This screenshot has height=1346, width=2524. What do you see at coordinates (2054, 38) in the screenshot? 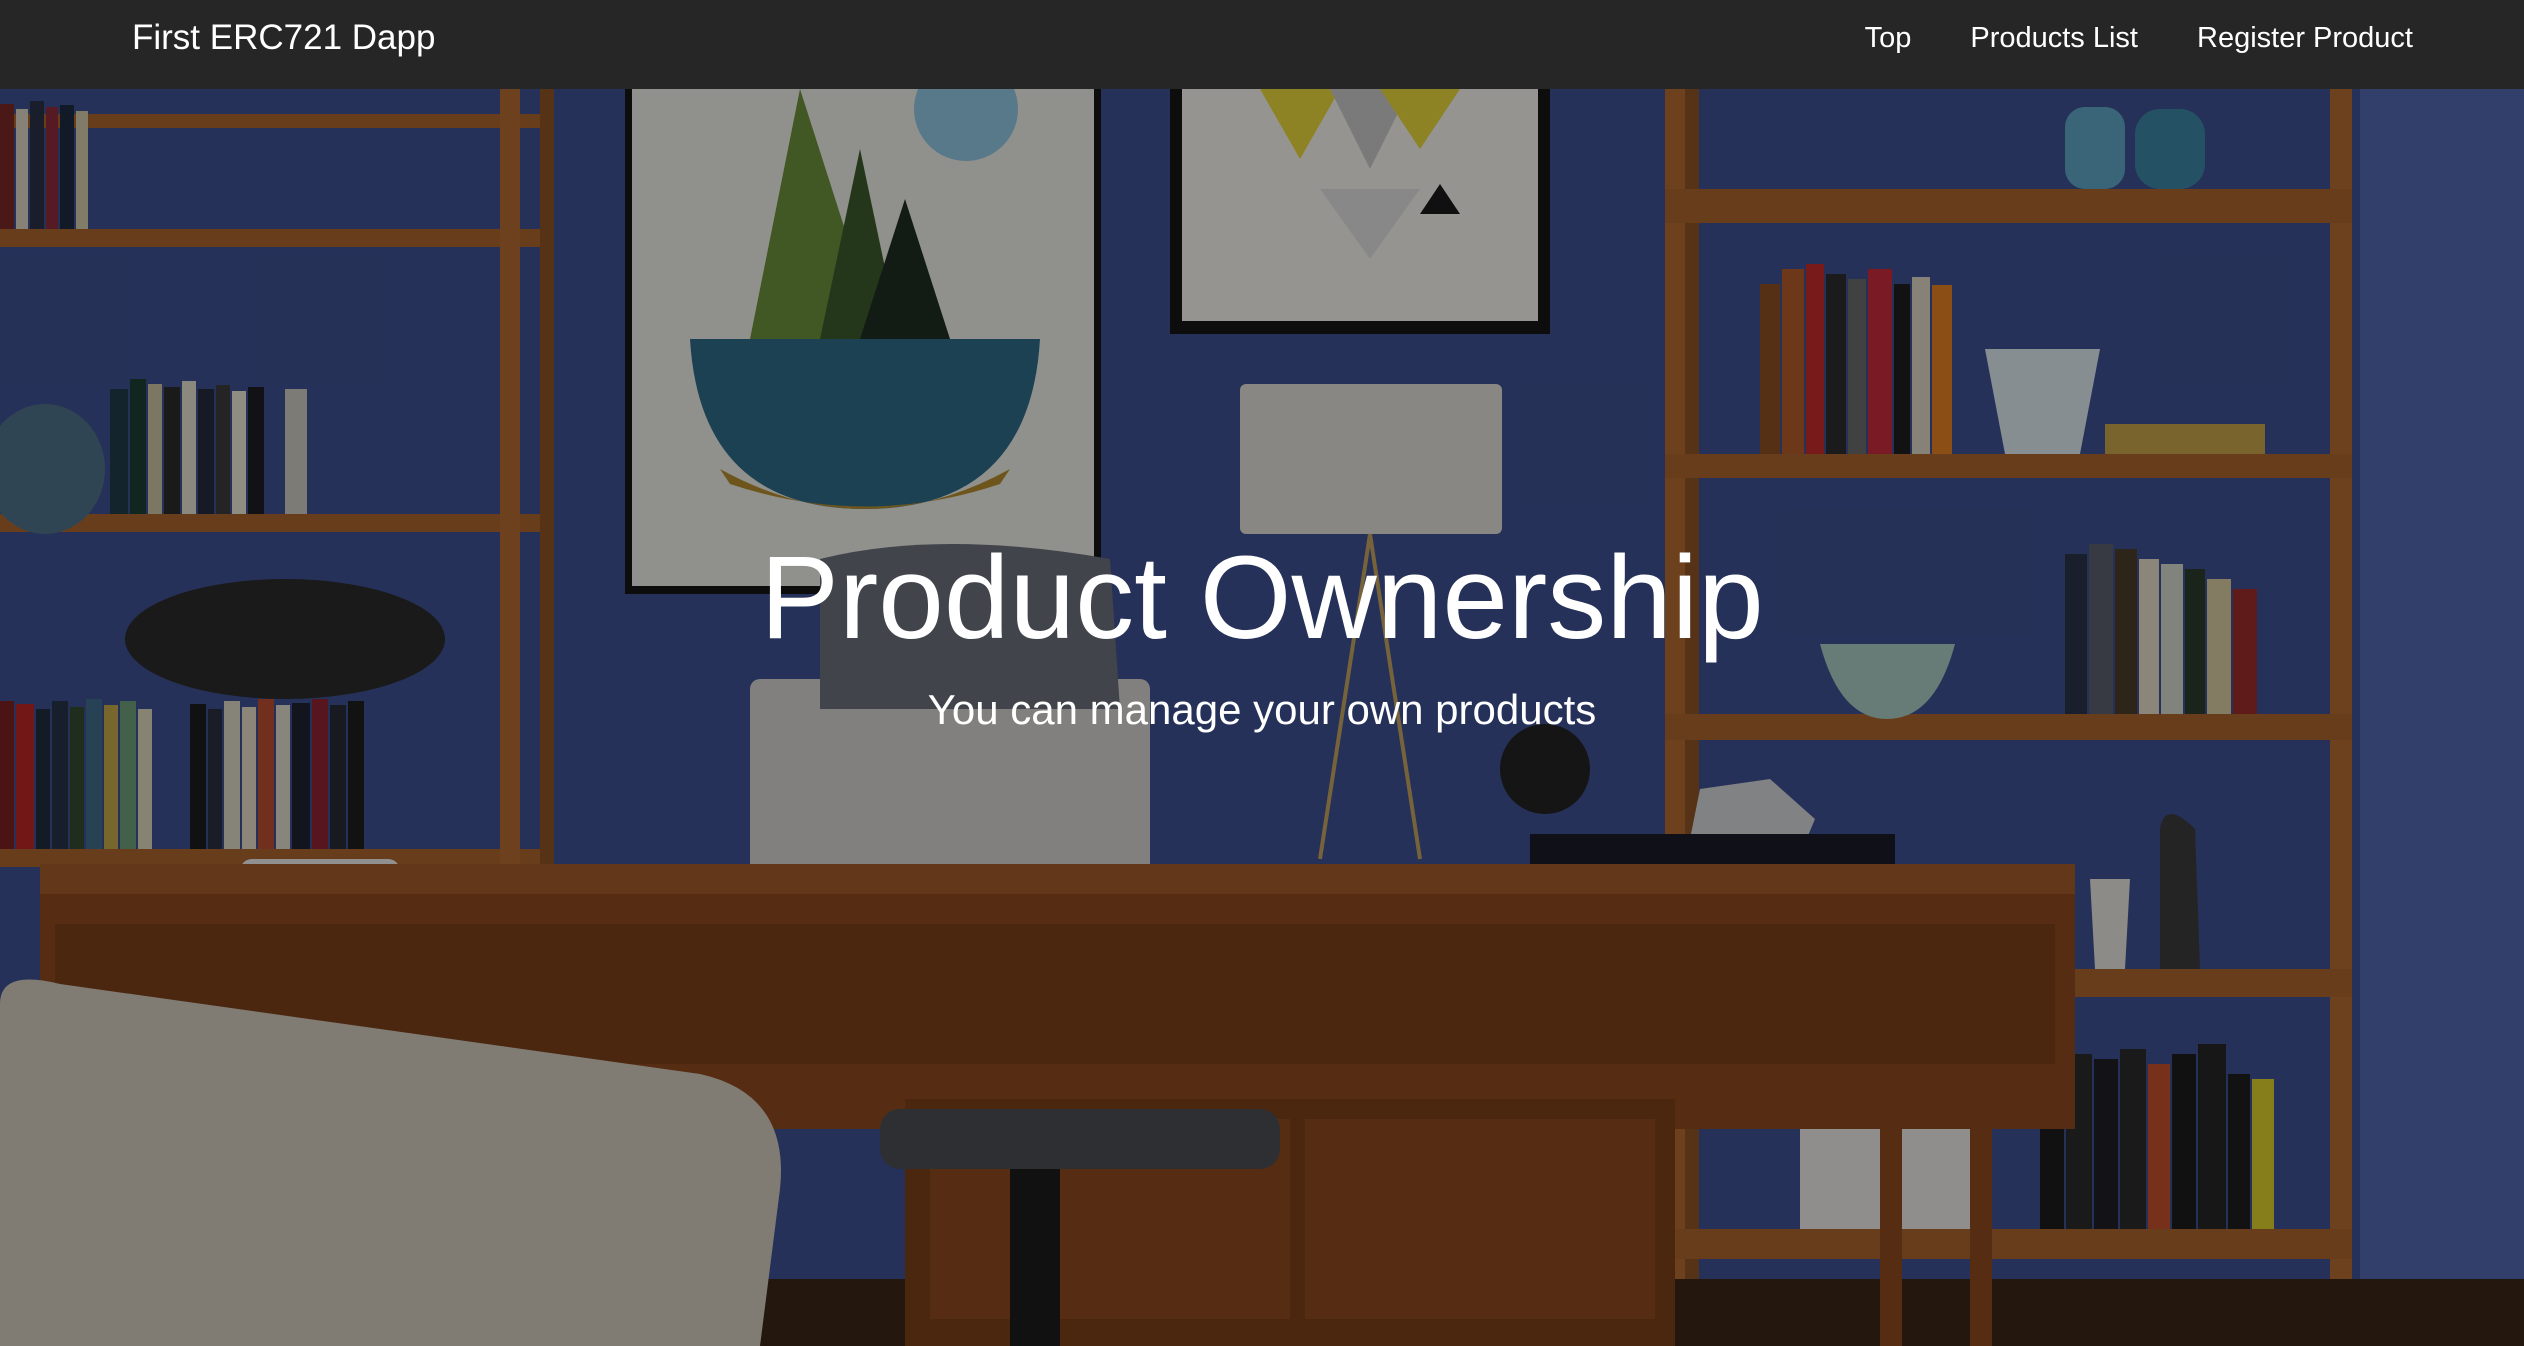
I see `nav-link-products-list: Products List` at bounding box center [2054, 38].